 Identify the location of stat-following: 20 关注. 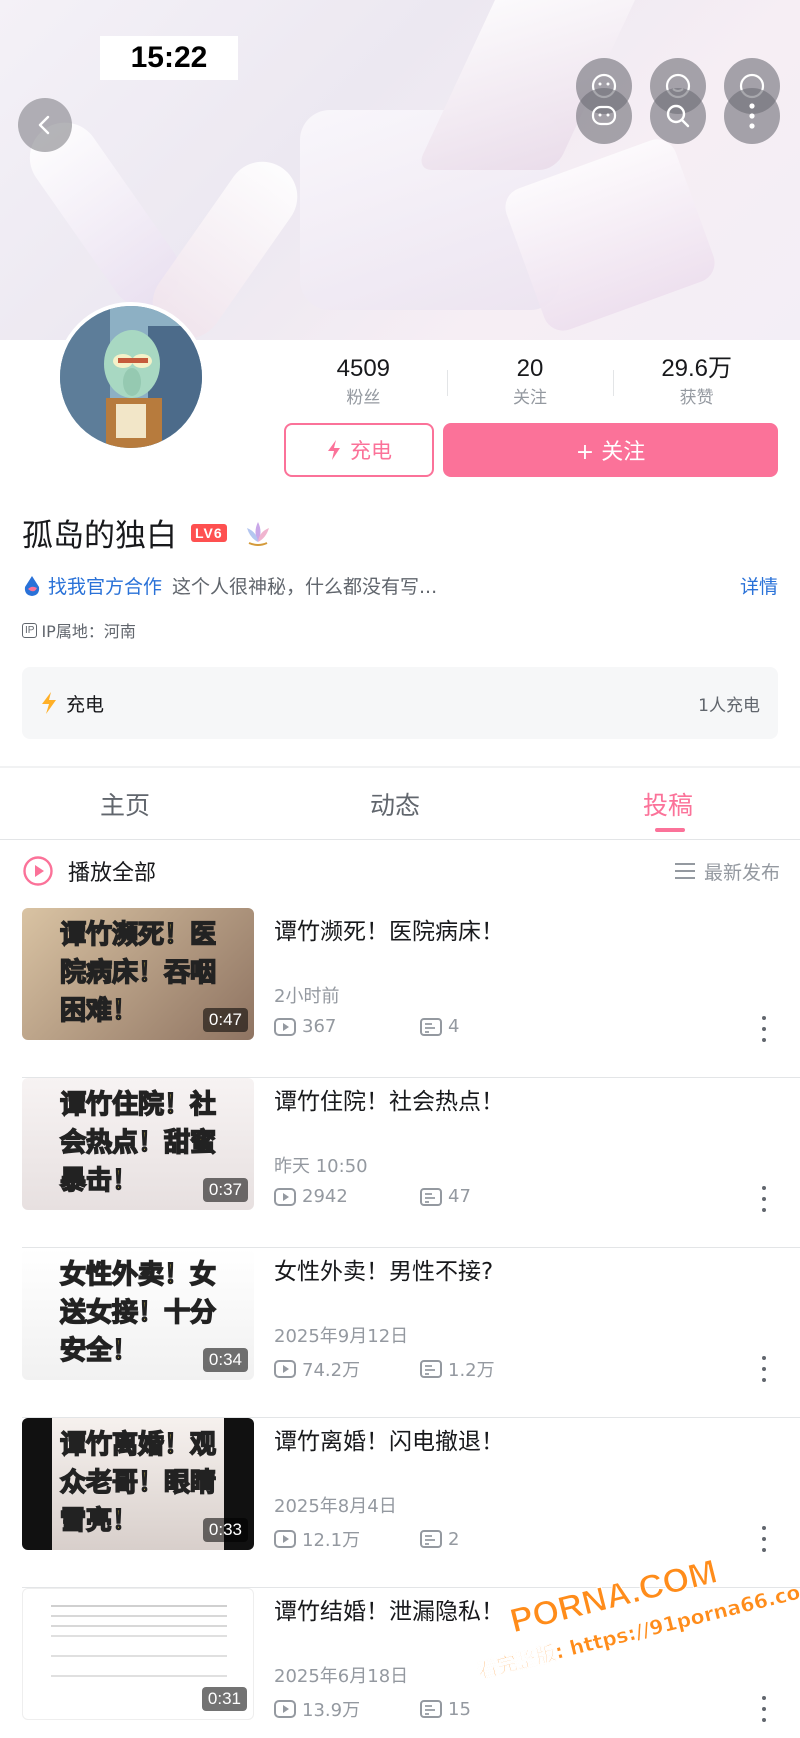
(530, 382).